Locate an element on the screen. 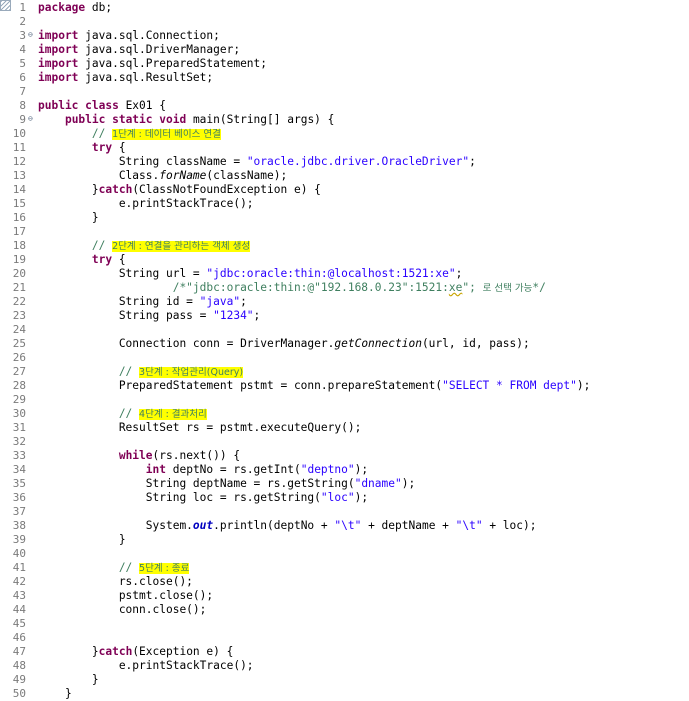 The width and height of the screenshot is (689, 701). code-line: 13 Class.forName(className); is located at coordinates (344, 176).